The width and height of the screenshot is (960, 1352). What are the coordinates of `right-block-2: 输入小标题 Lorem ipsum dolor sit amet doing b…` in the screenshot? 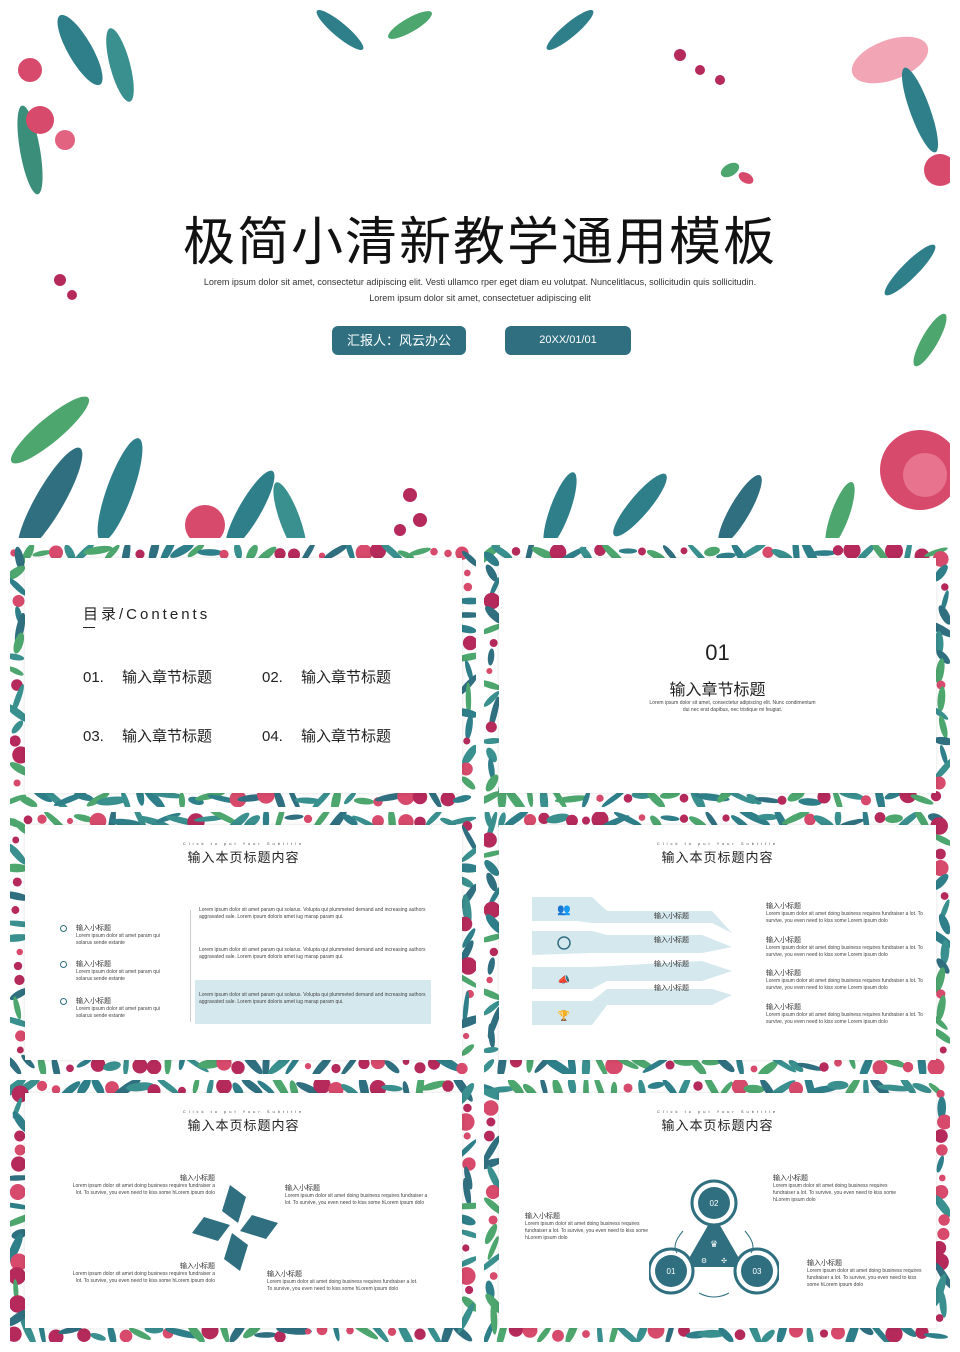 It's located at (851, 947).